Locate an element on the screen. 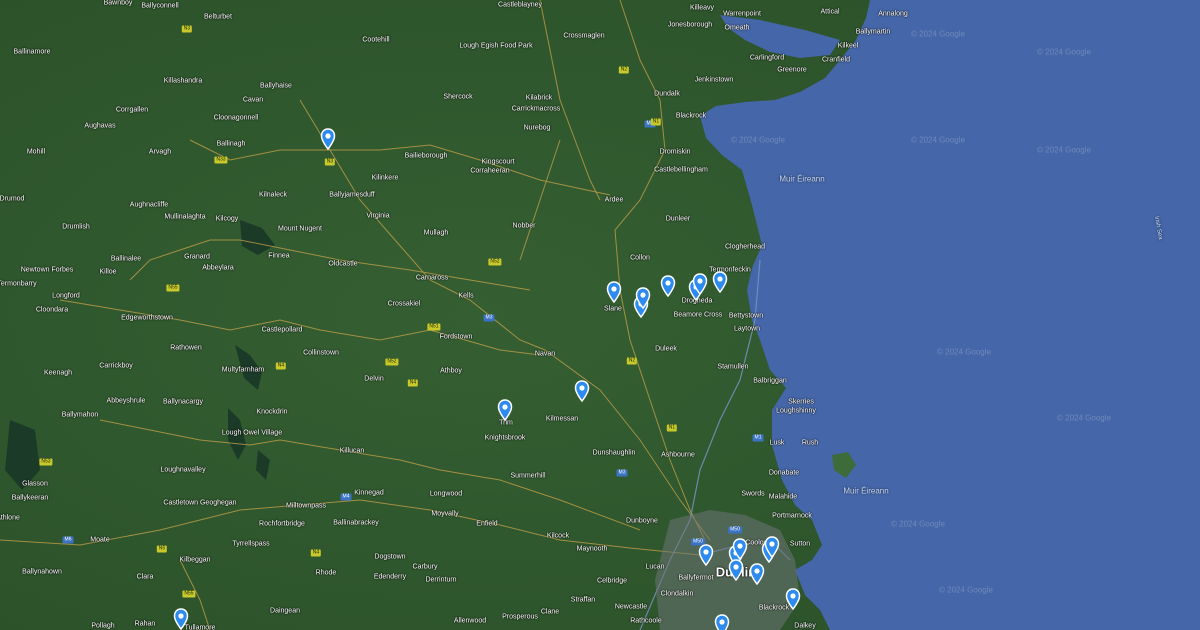 Image resolution: width=1200 pixels, height=630 pixels. place-label-carnaross: Carnaross is located at coordinates (432, 278).